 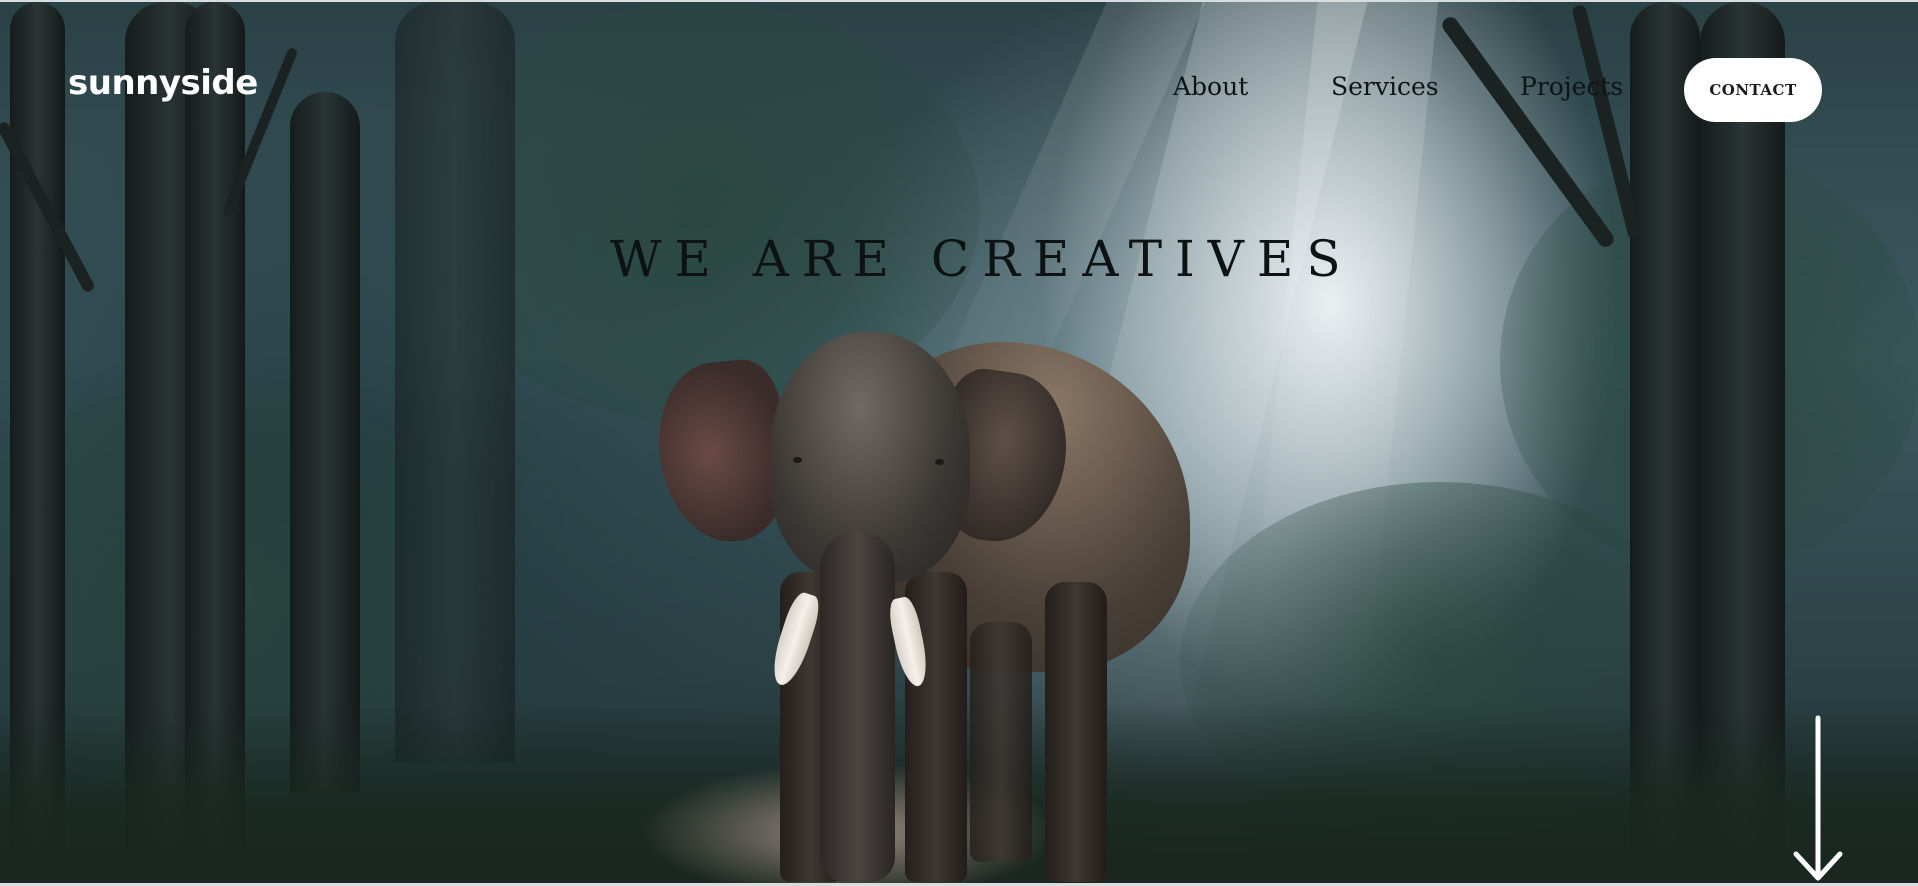 What do you see at coordinates (163, 83) in the screenshot?
I see `brand-logo: sunnyside` at bounding box center [163, 83].